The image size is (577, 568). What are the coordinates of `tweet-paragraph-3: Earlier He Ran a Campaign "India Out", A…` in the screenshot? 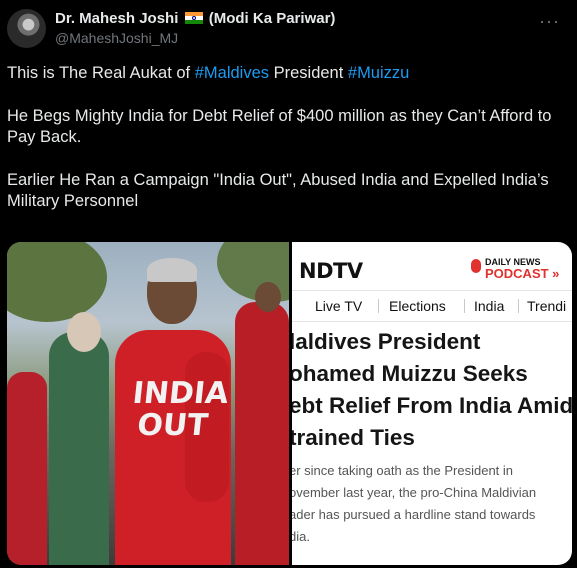 It's located at (278, 190).